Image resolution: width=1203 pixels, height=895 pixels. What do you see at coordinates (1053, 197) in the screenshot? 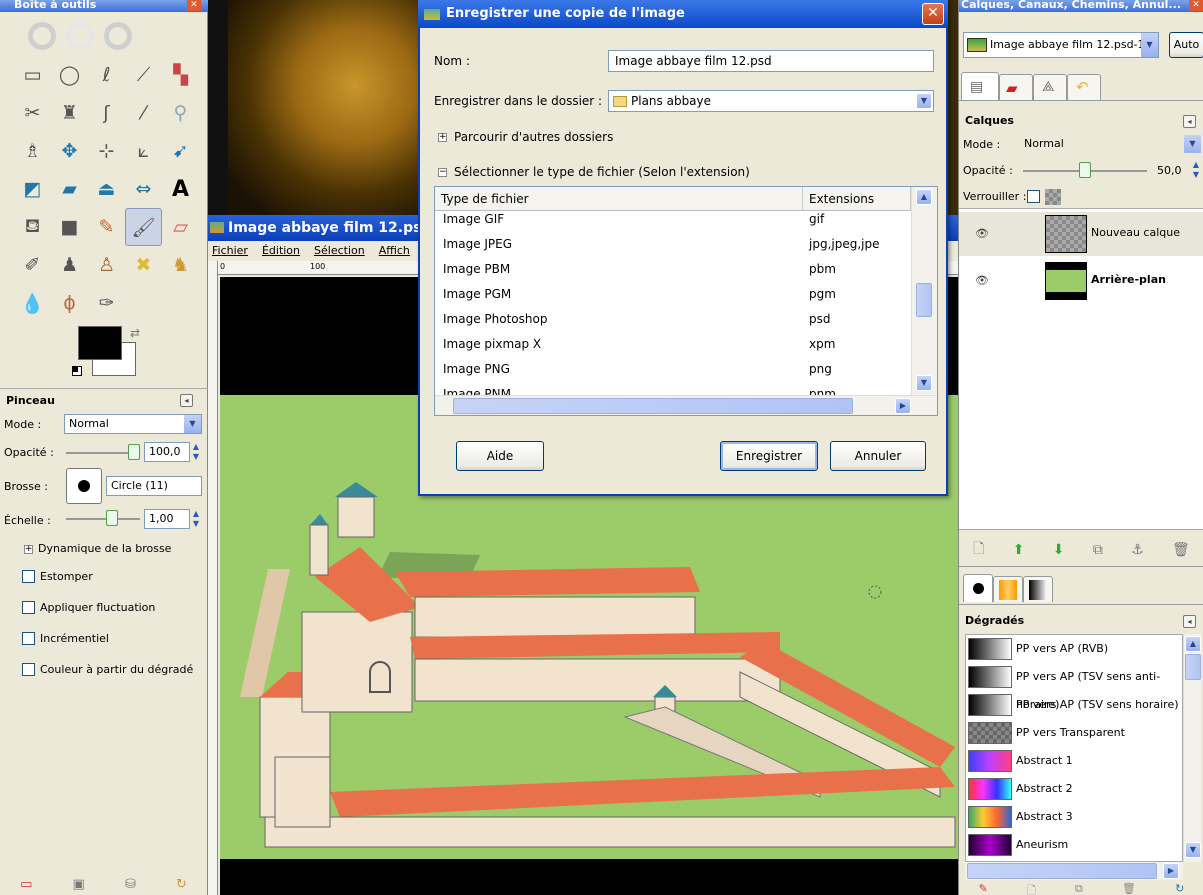
I see `lock-alpha-icon` at bounding box center [1053, 197].